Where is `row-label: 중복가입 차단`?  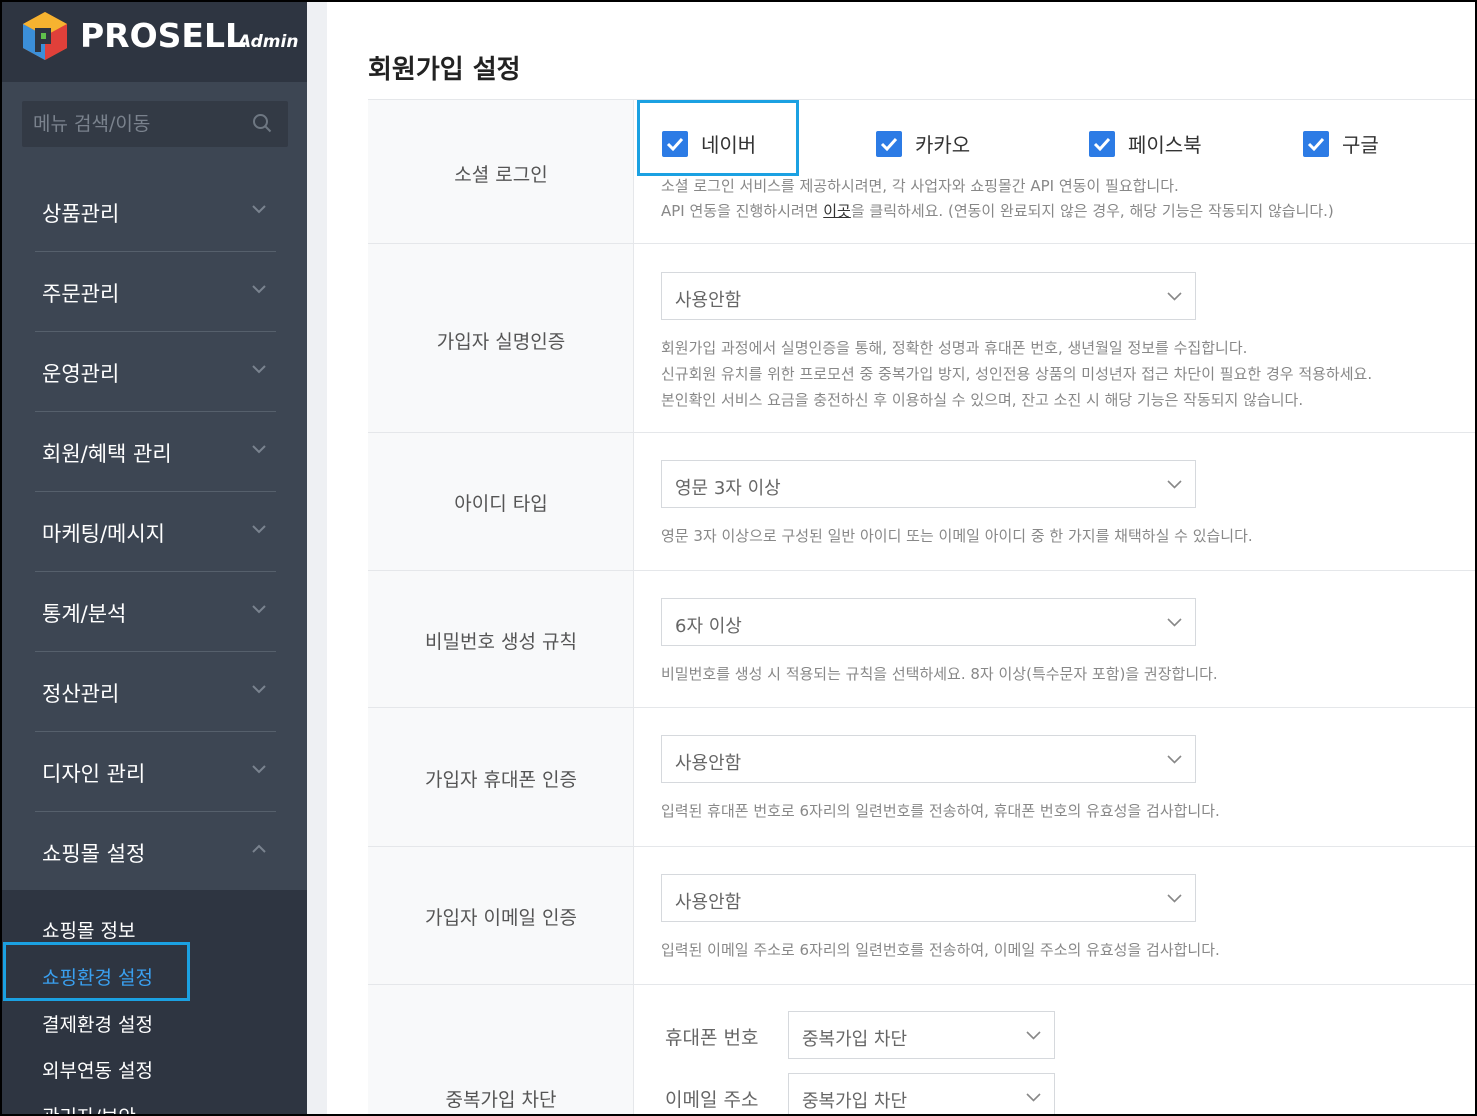 row-label: 중복가입 차단 is located at coordinates (501, 1100).